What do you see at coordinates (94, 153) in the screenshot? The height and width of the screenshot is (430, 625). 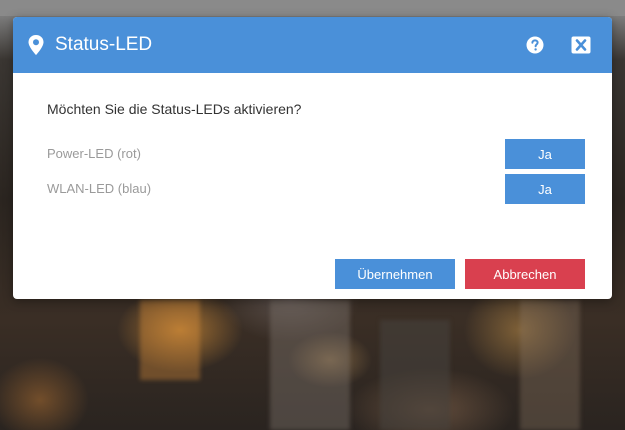 I see `power-led-label: Power-LED (rot)` at bounding box center [94, 153].